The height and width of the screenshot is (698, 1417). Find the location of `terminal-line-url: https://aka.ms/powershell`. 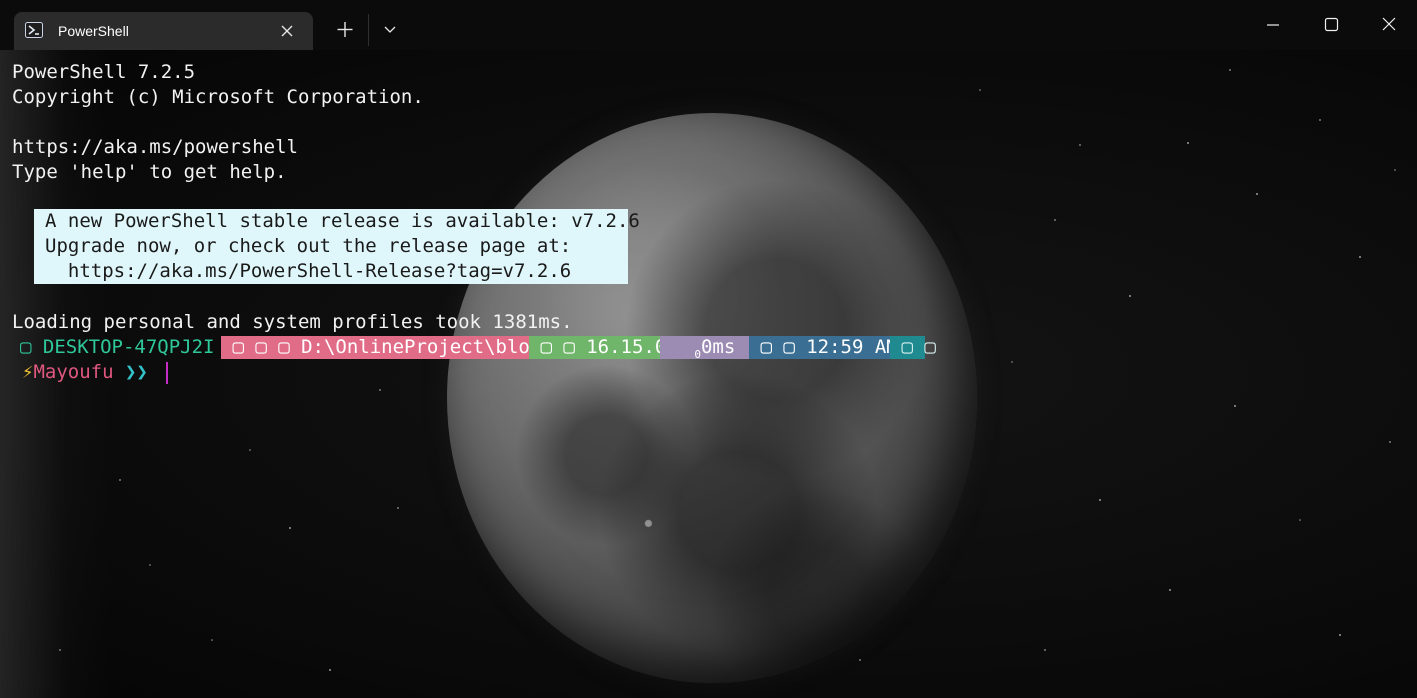

terminal-line-url: https://aka.ms/powershell is located at coordinates (155, 147).